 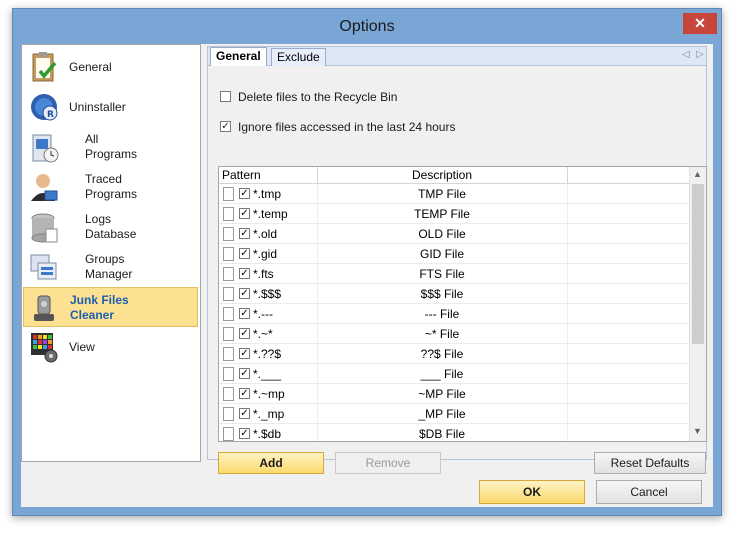 I want to click on description-cell: $DB File, so click(x=441, y=434).